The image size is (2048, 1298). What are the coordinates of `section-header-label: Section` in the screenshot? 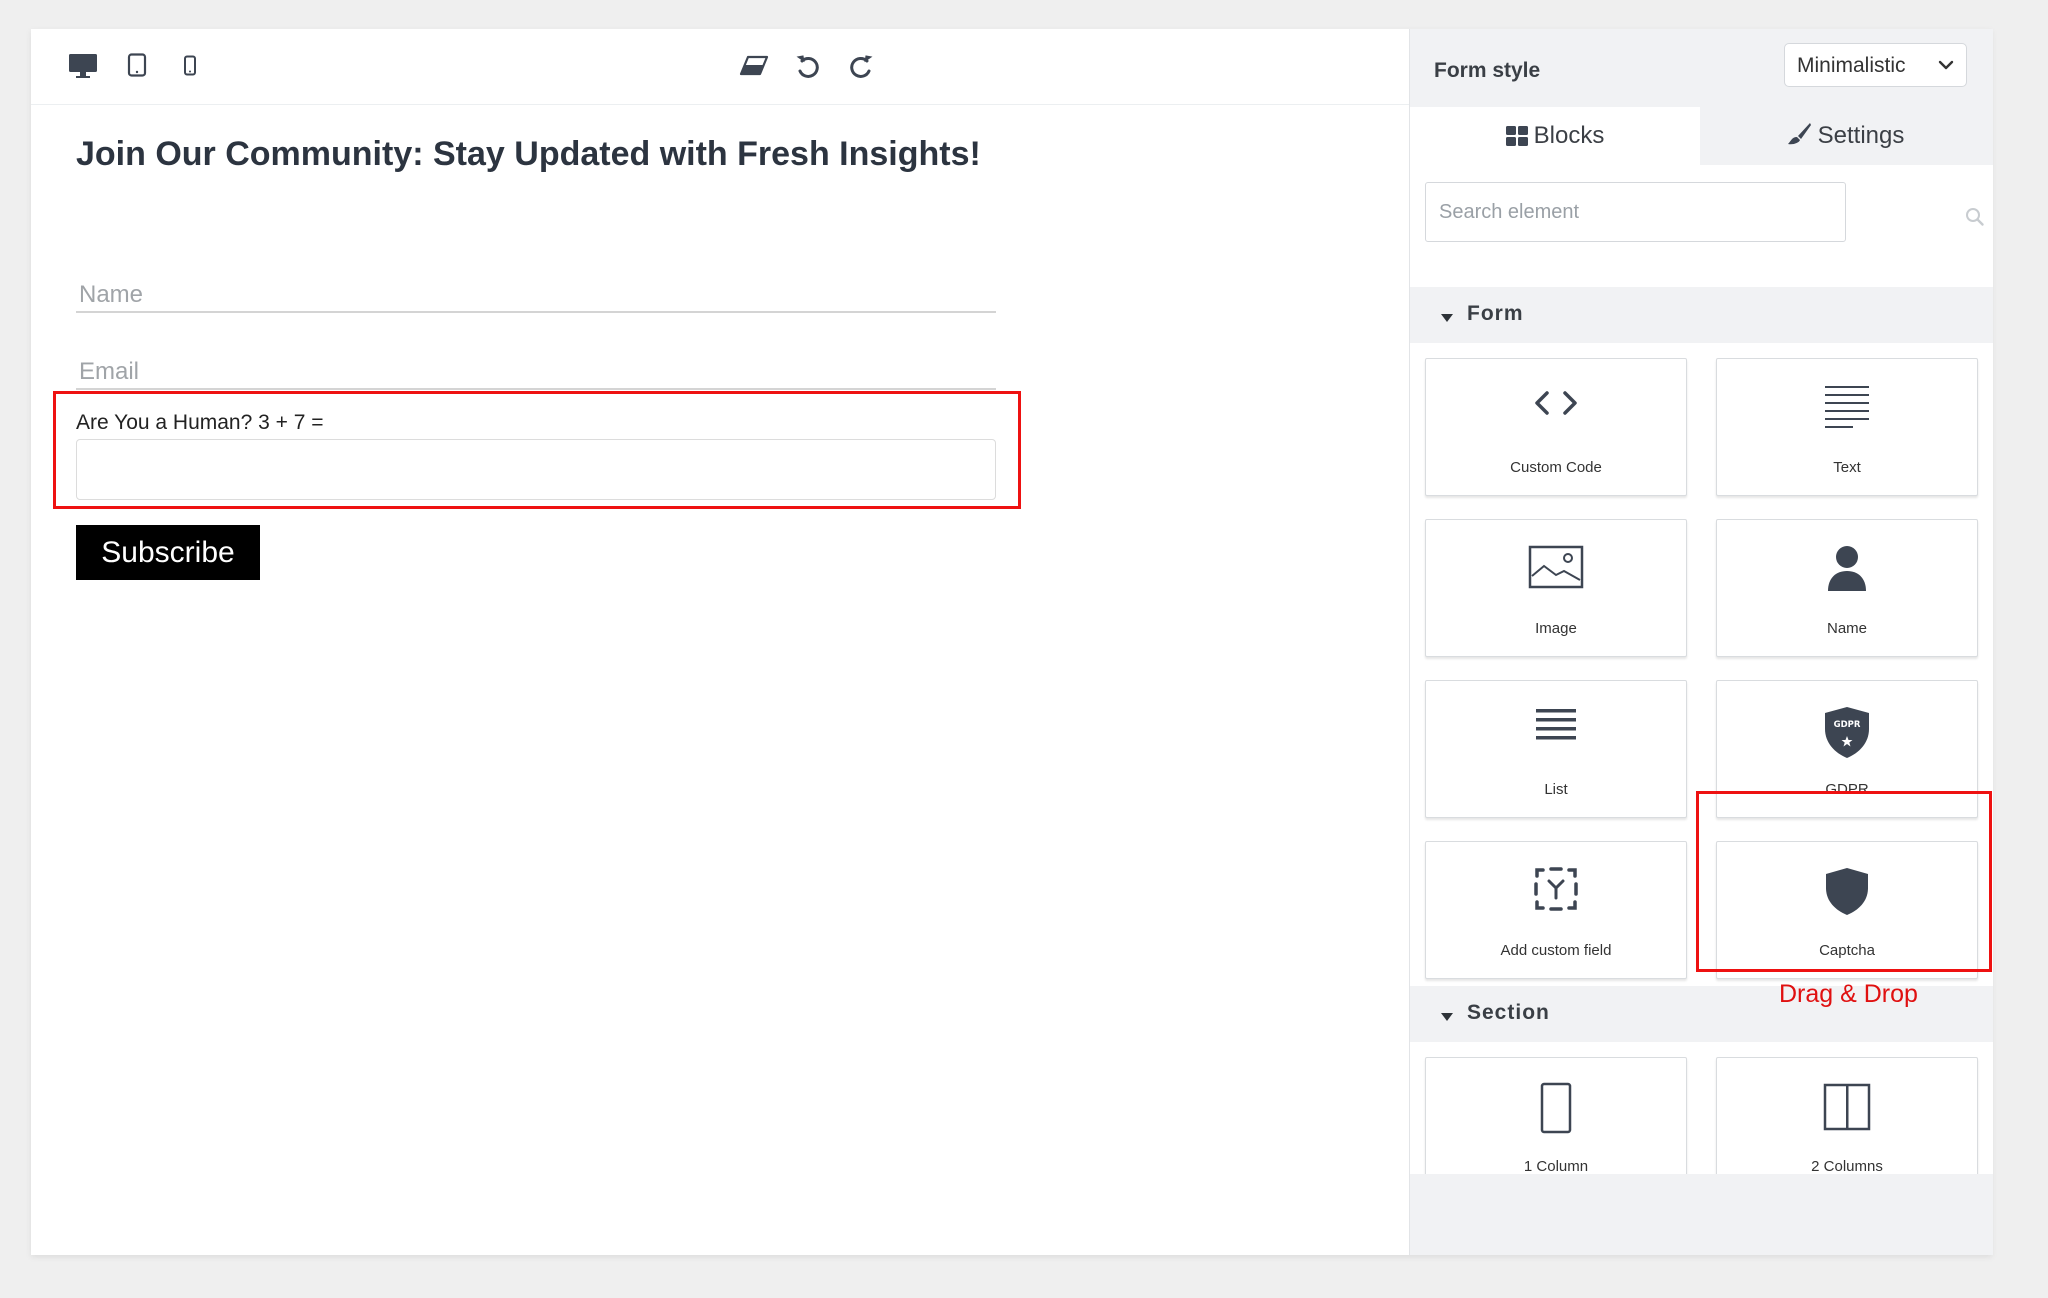 It's located at (1508, 1012).